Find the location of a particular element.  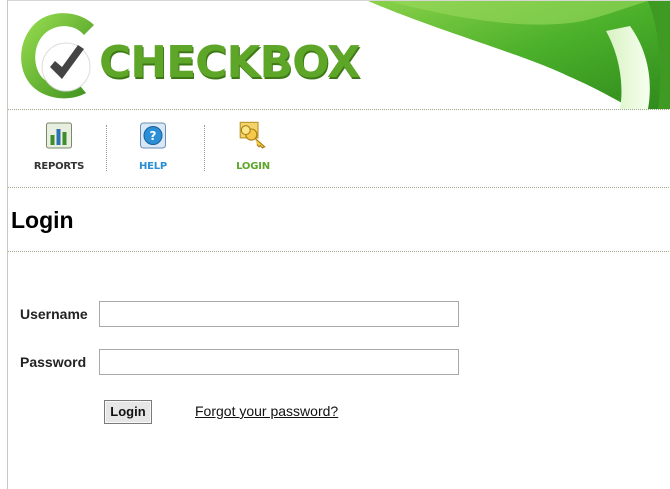

title-divider is located at coordinates (339, 251).